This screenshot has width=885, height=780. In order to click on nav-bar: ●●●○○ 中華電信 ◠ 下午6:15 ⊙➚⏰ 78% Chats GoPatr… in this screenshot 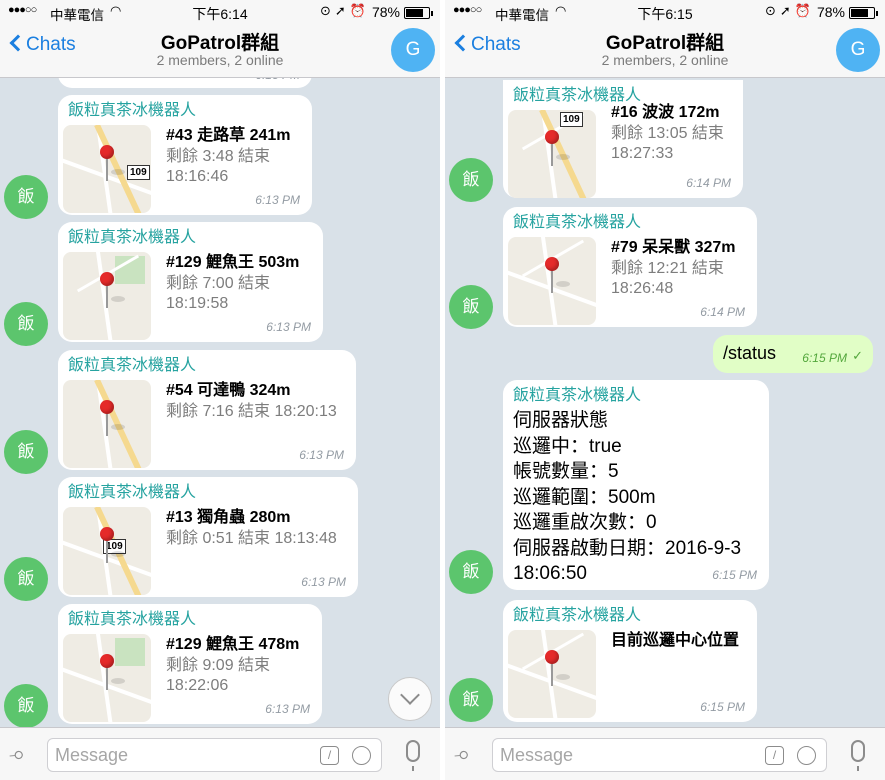, I will do `click(665, 39)`.